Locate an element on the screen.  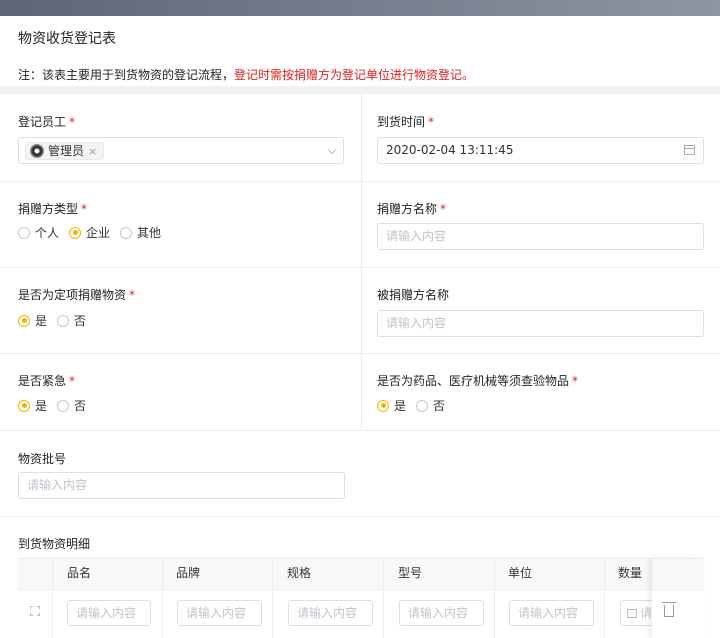
donor-type-radio-group: 个人 企业 其他 is located at coordinates (89, 232).